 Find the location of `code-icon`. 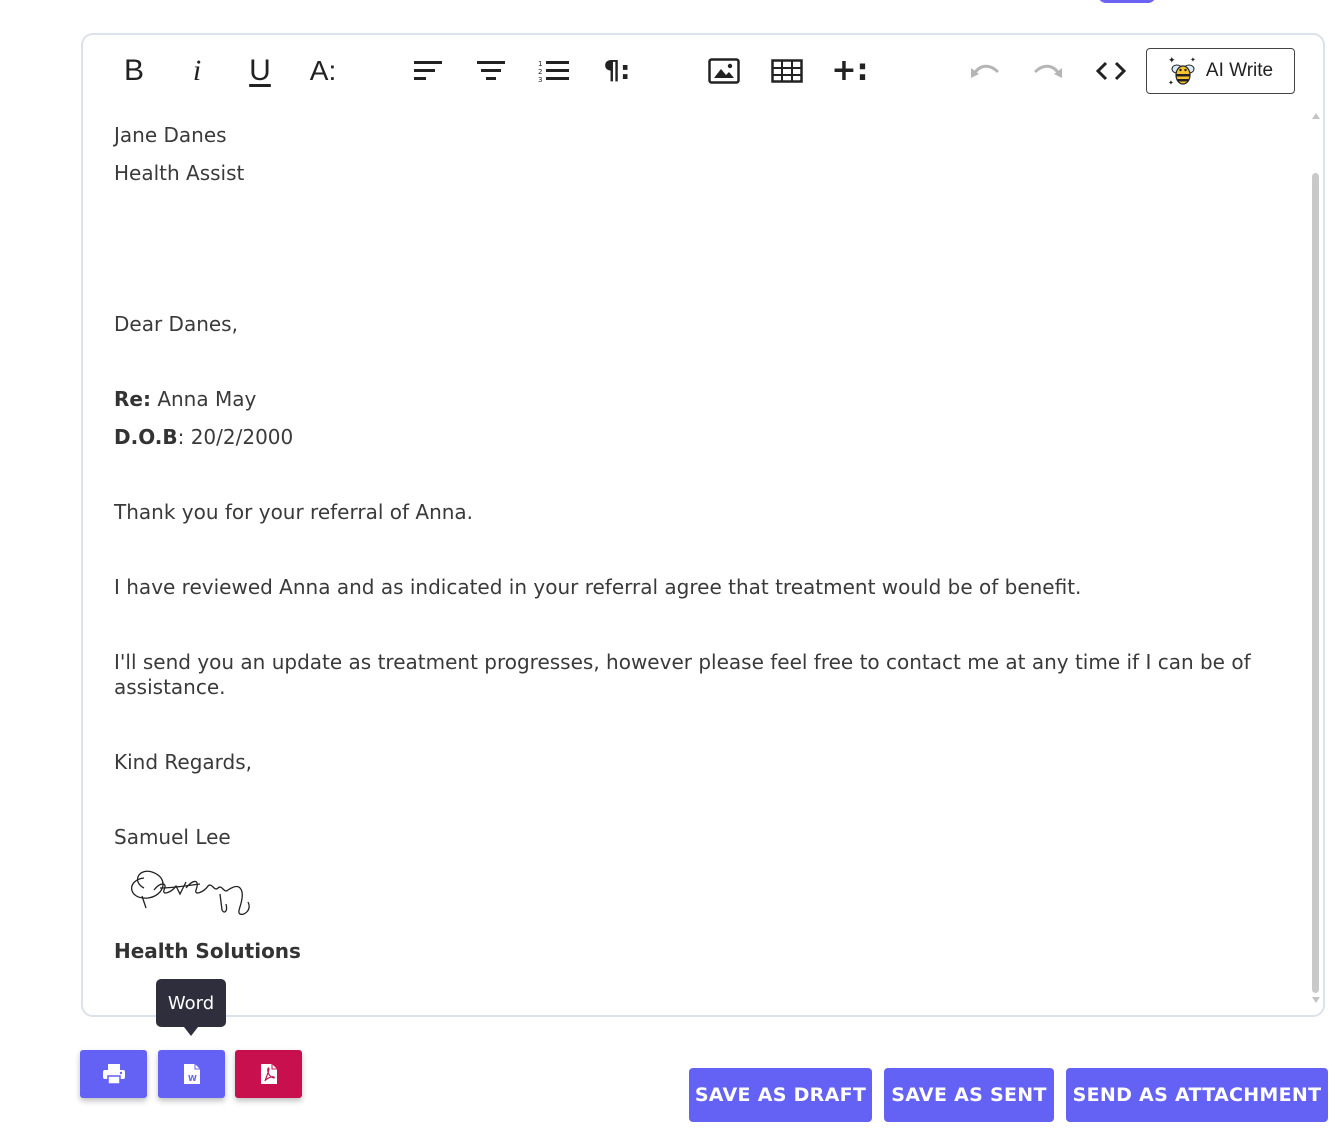

code-icon is located at coordinates (1111, 71).